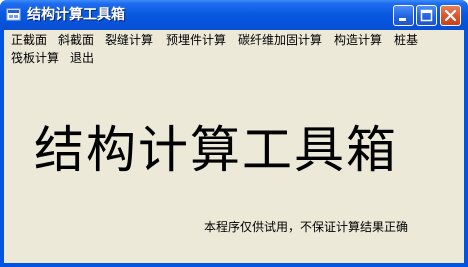  Describe the element at coordinates (76, 15) in the screenshot. I see `window-title: 结构计算工具箱` at that location.